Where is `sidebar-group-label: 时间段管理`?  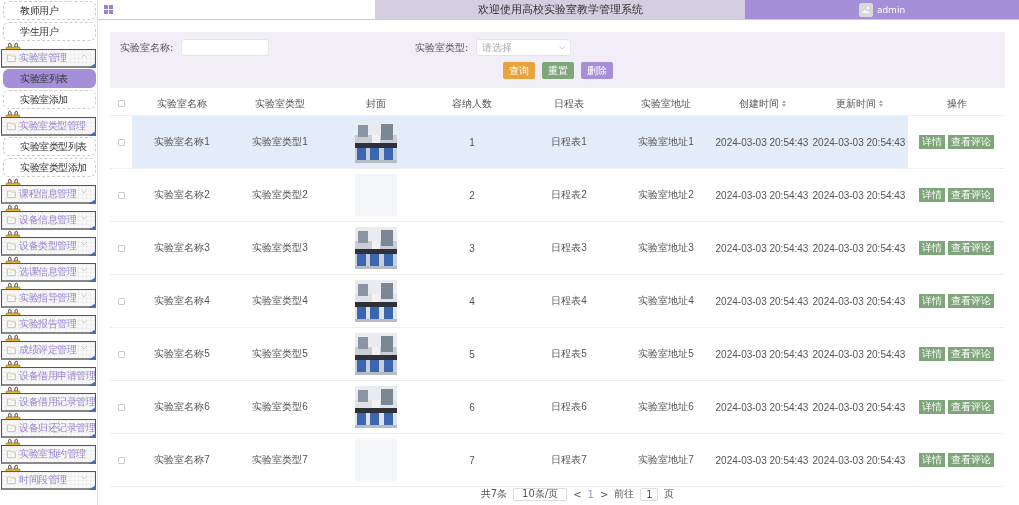 sidebar-group-label: 时间段管理 is located at coordinates (43, 480).